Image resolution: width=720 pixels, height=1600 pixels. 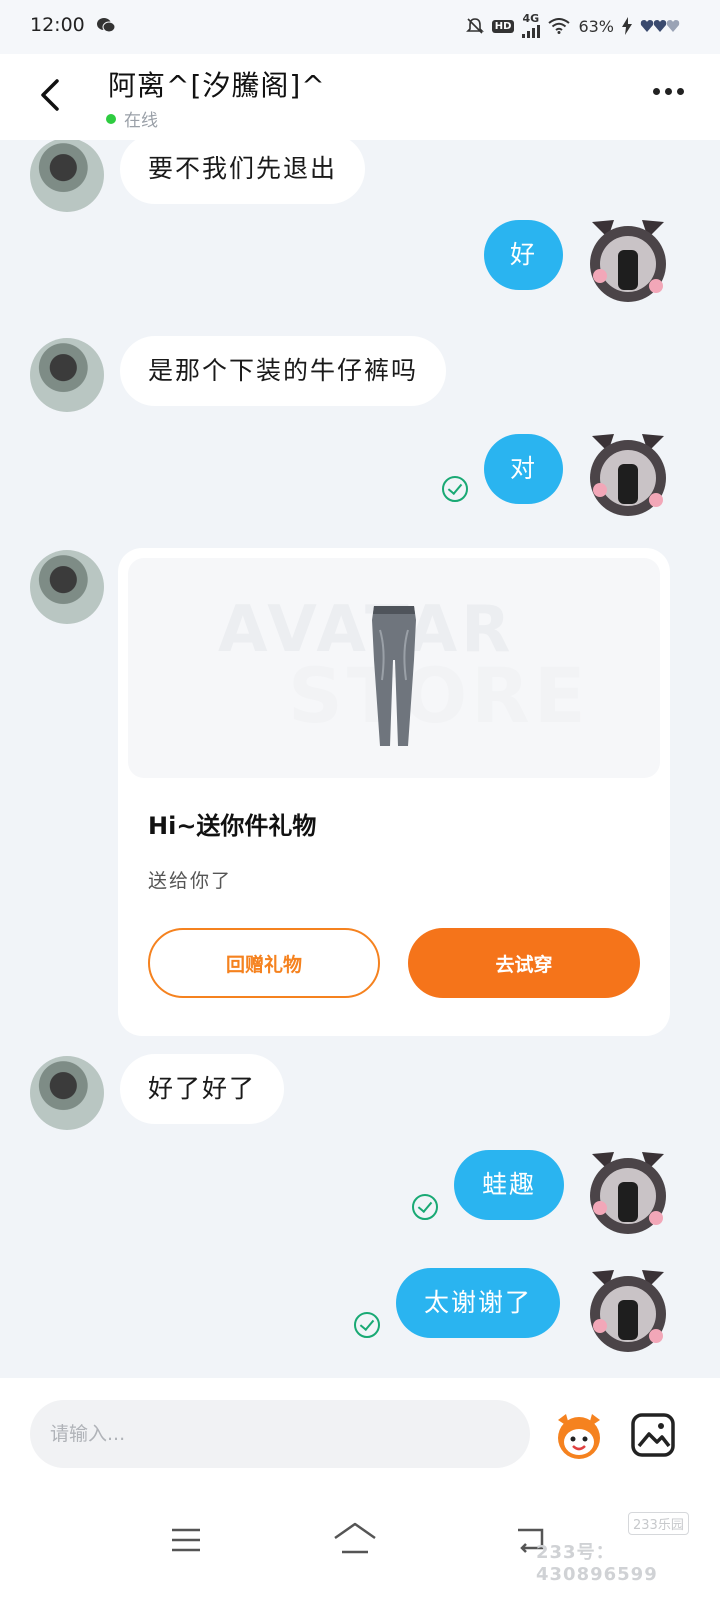 I want to click on back-button, so click(x=50, y=95).